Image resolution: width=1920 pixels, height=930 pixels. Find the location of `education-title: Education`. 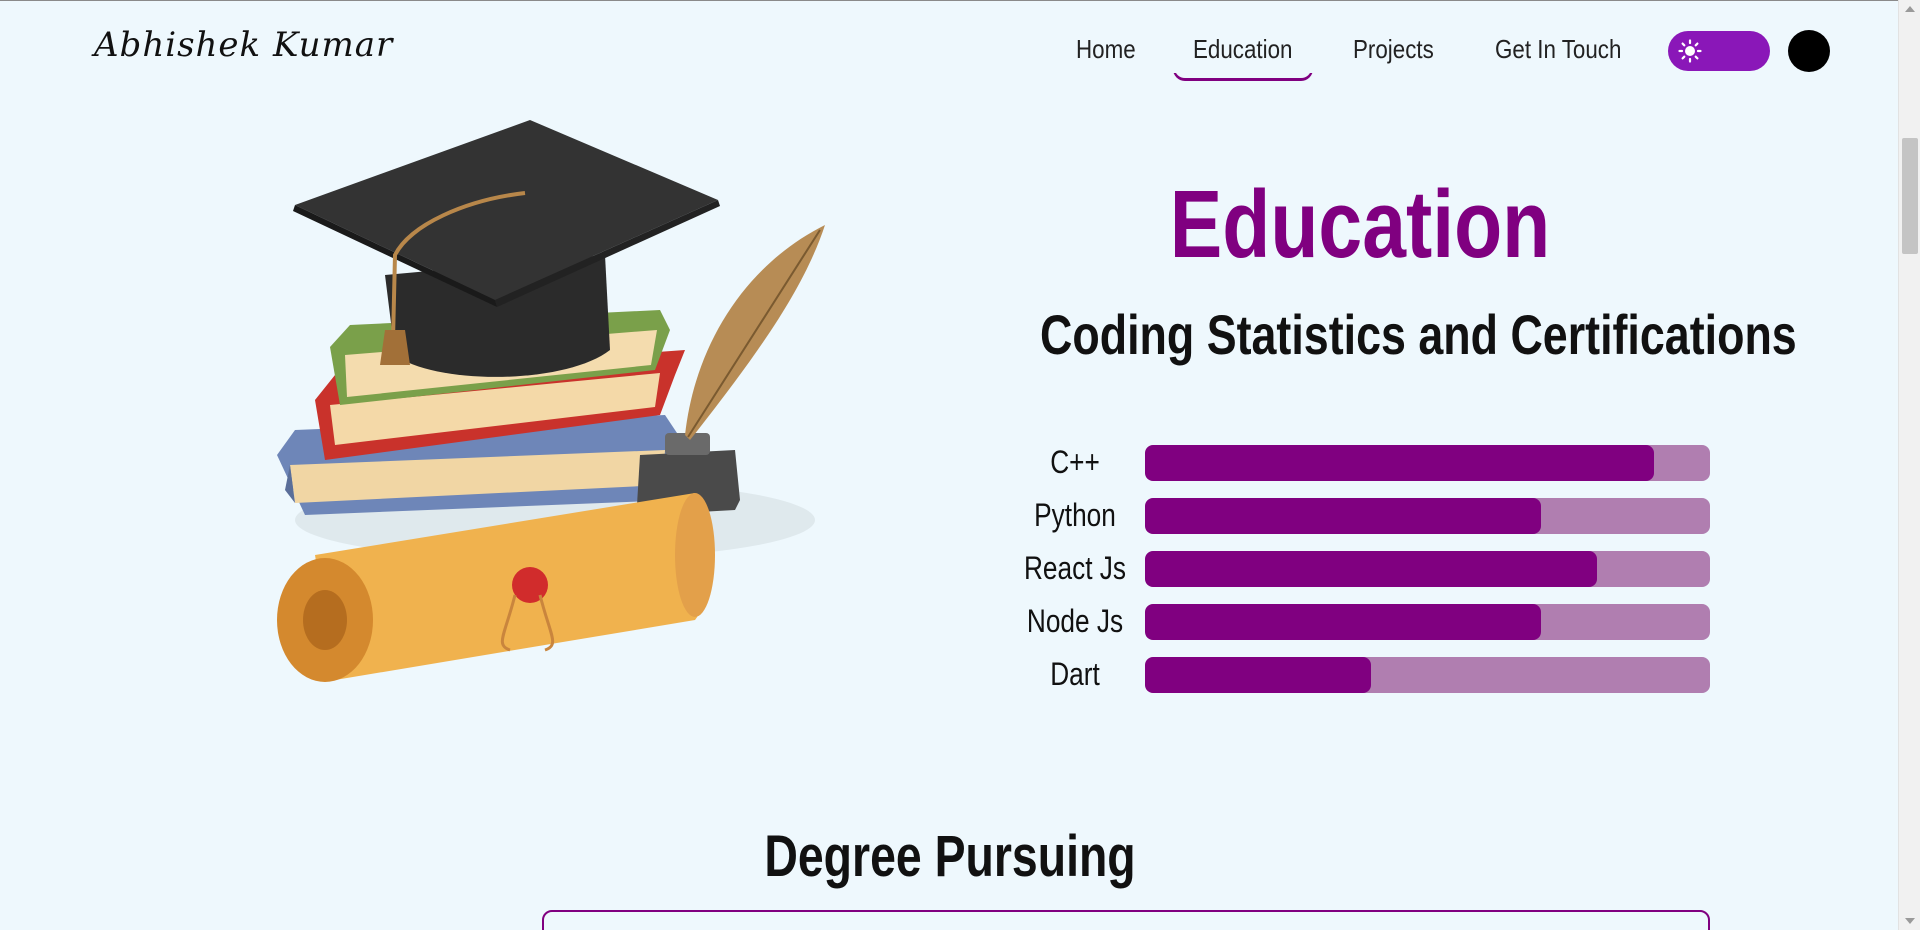

education-title: Education is located at coordinates (1360, 224).